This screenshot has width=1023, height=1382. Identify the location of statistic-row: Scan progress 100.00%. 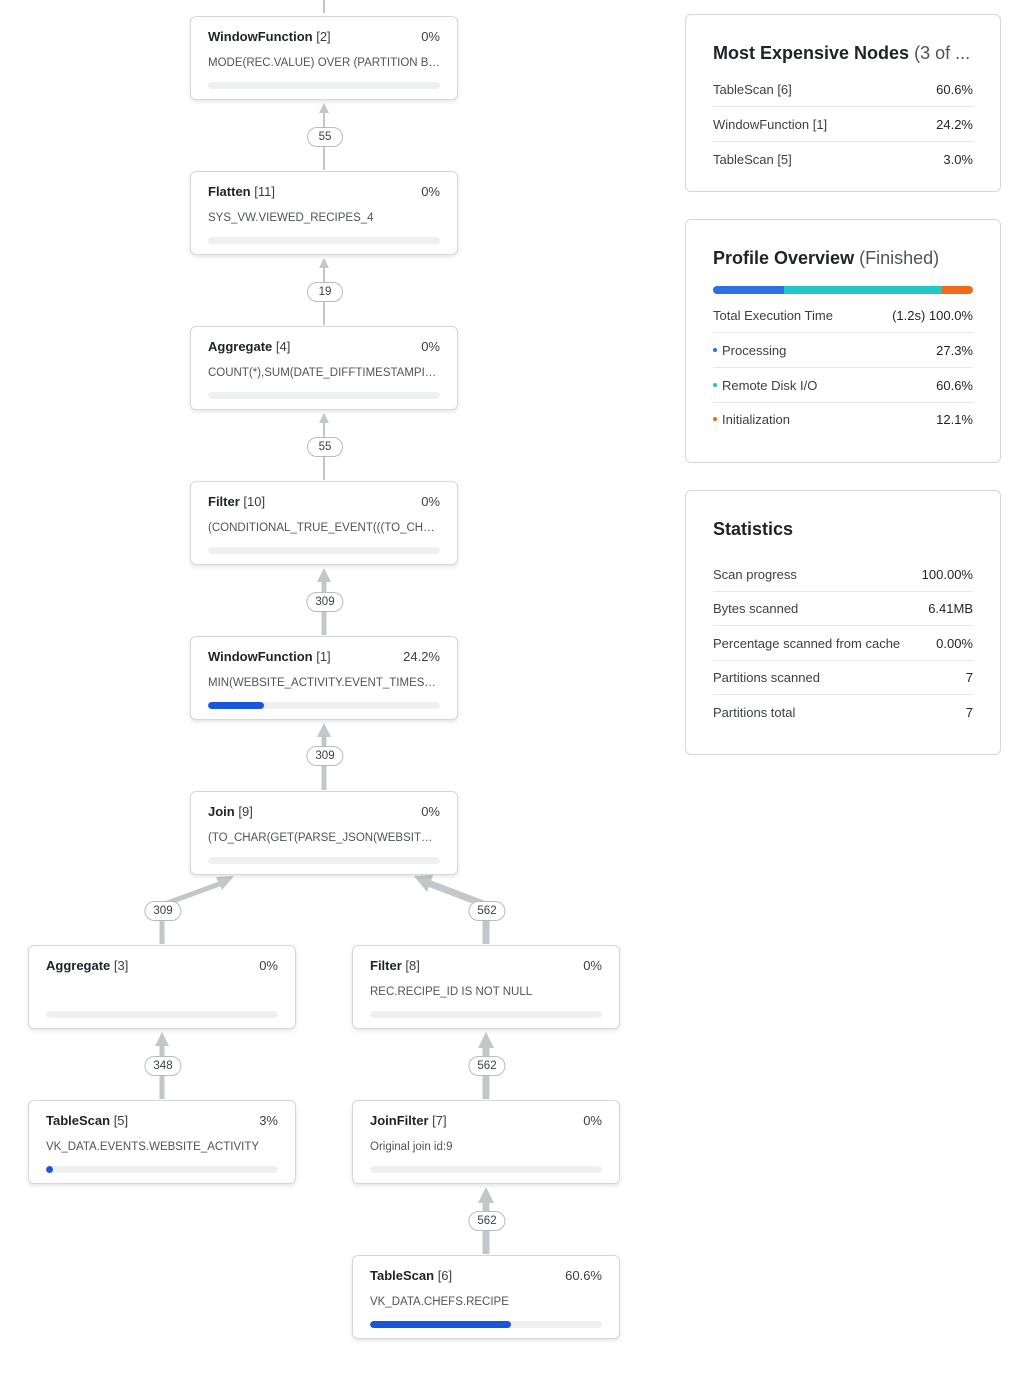
(843, 574).